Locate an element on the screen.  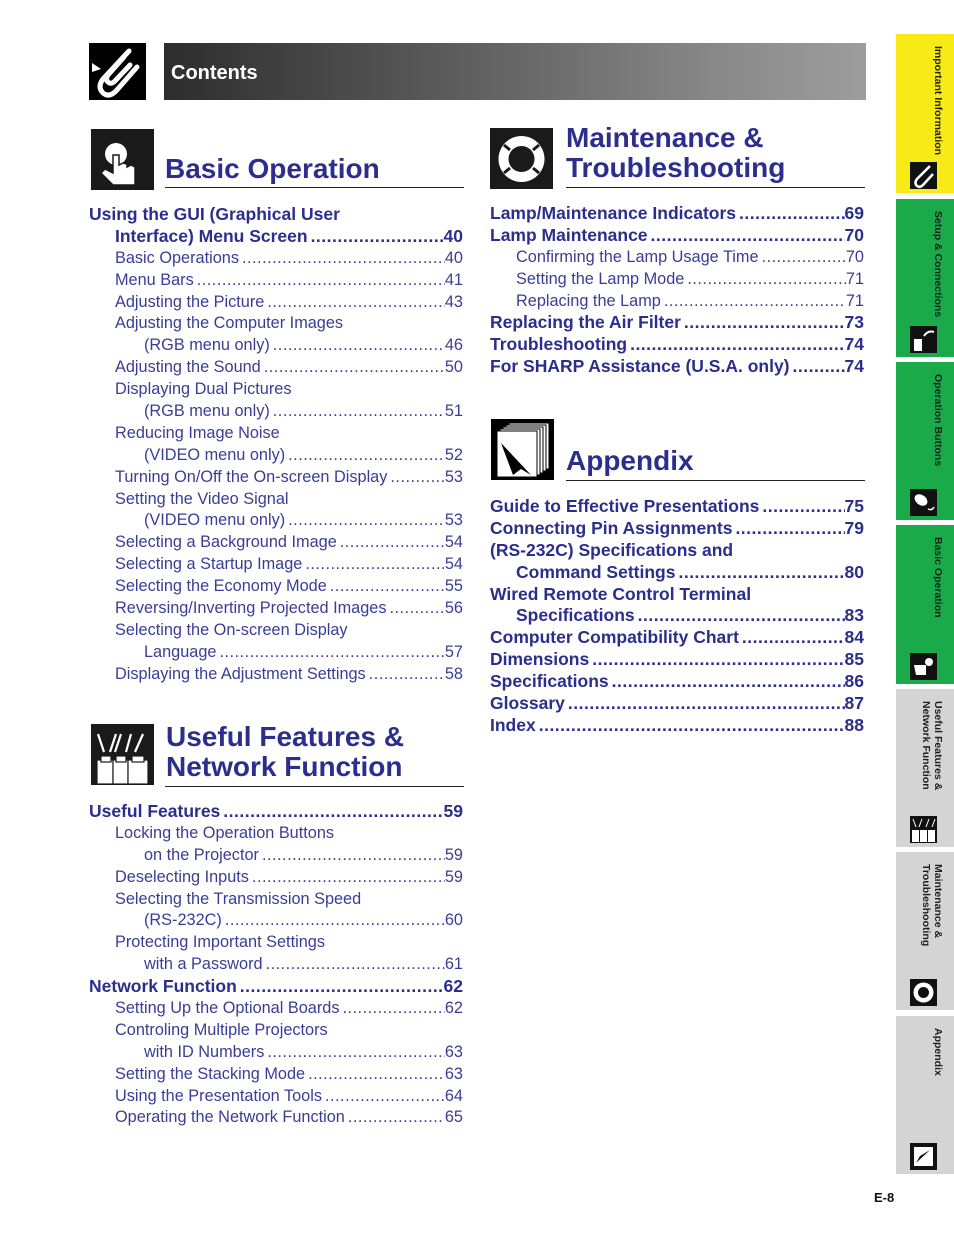
toc-entry: Displaying the Adjustment Settings 58 is located at coordinates (276, 675).